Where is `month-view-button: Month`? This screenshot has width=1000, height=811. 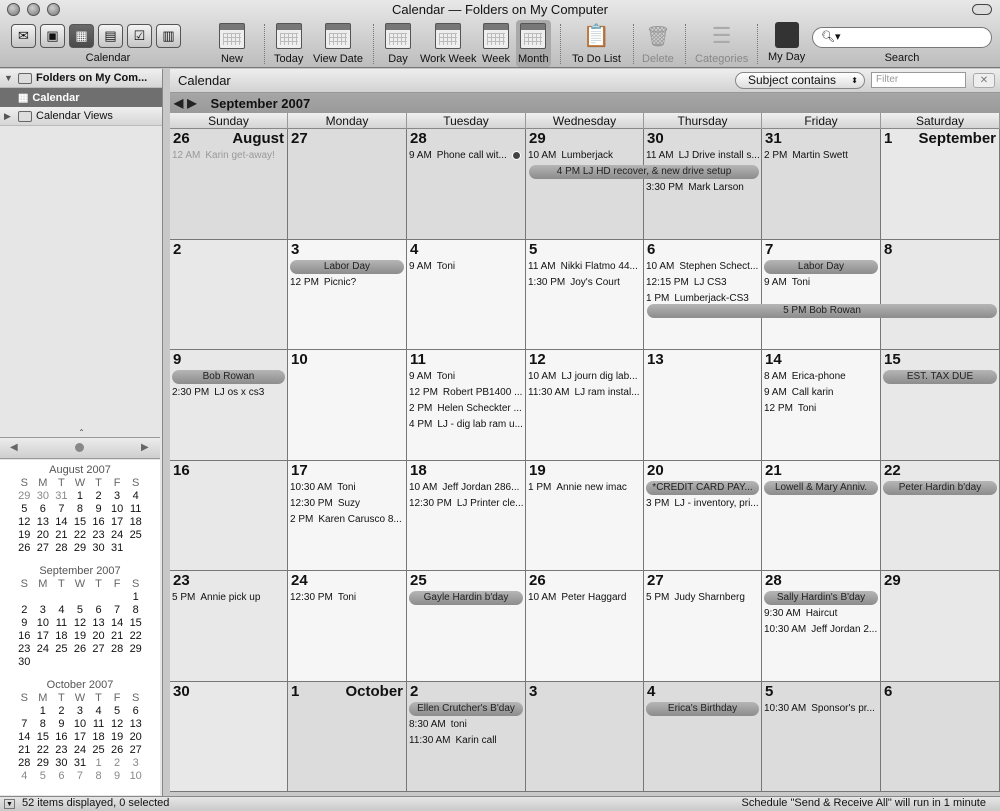 month-view-button: Month is located at coordinates (533, 43).